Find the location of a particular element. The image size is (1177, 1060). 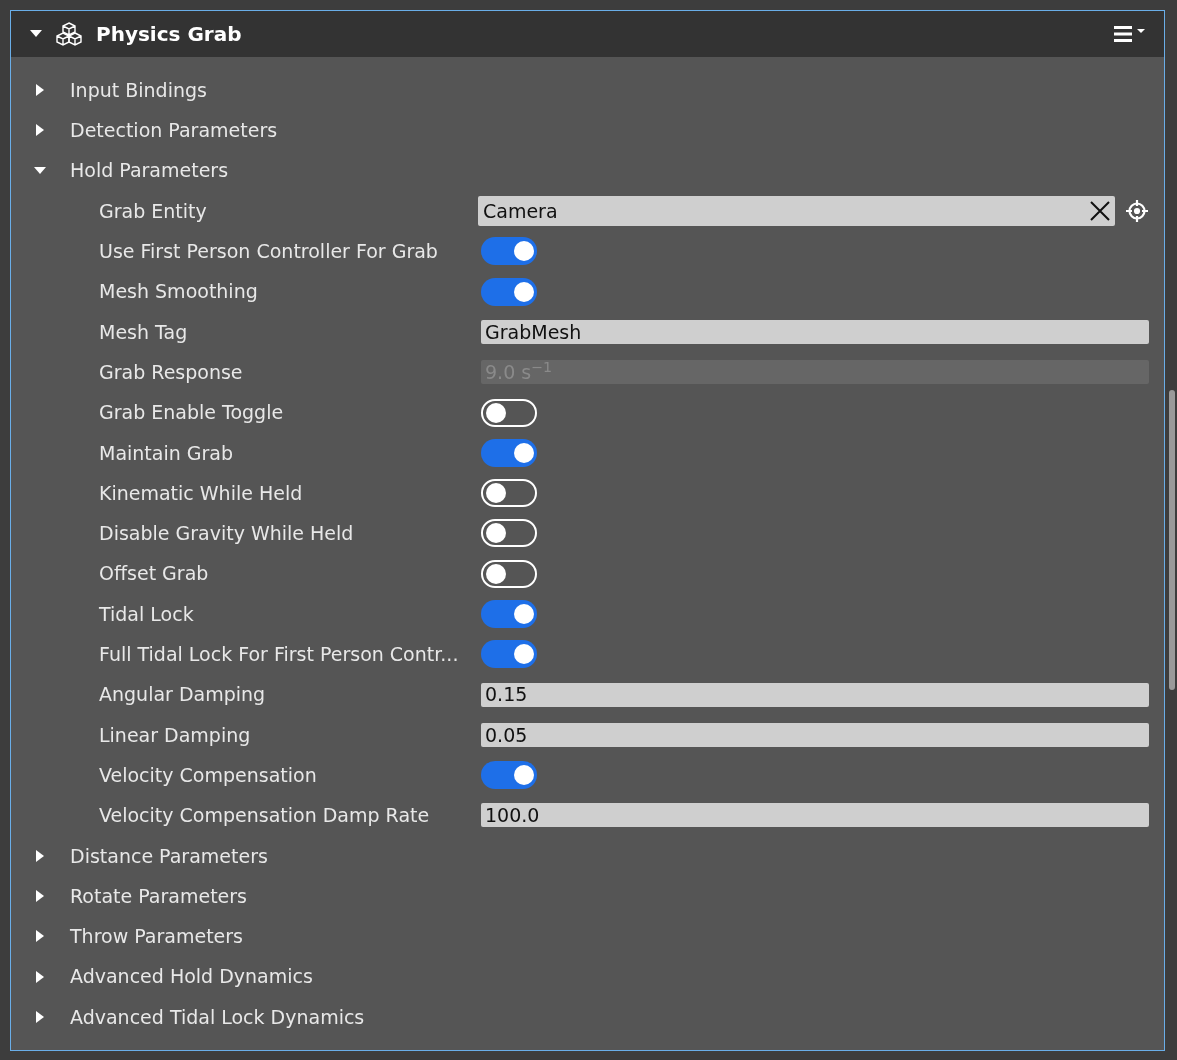

input-field: 0.05 is located at coordinates (815, 734).